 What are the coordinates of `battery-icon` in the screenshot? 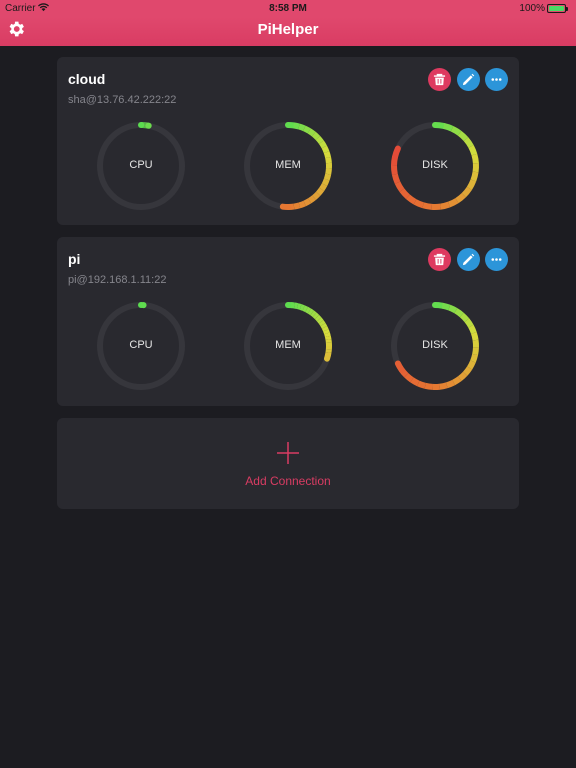 It's located at (557, 8).